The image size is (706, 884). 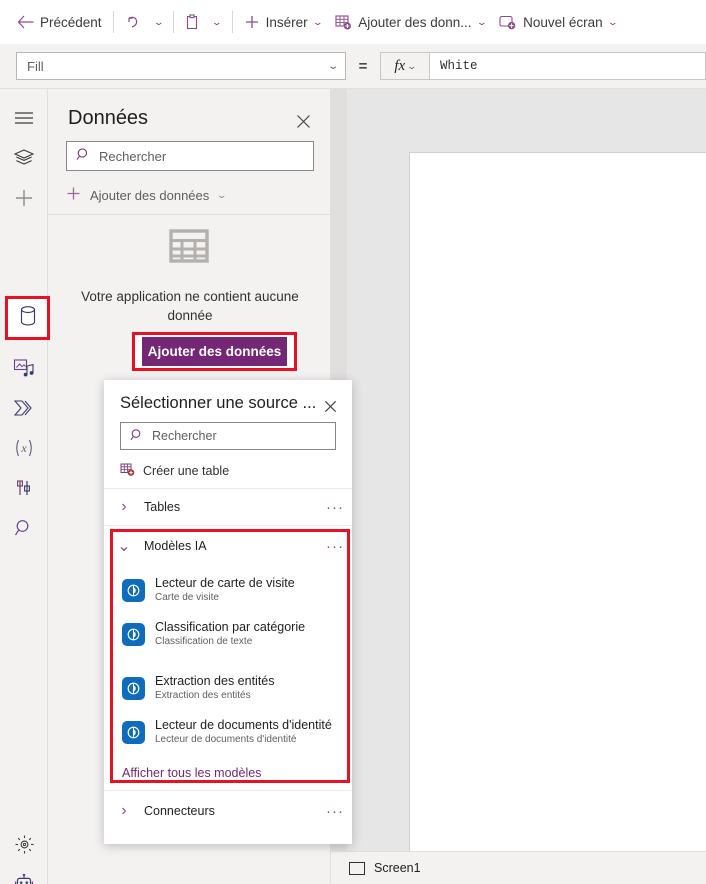 I want to click on add-data-button: Ajouter des données, so click(x=214, y=351).